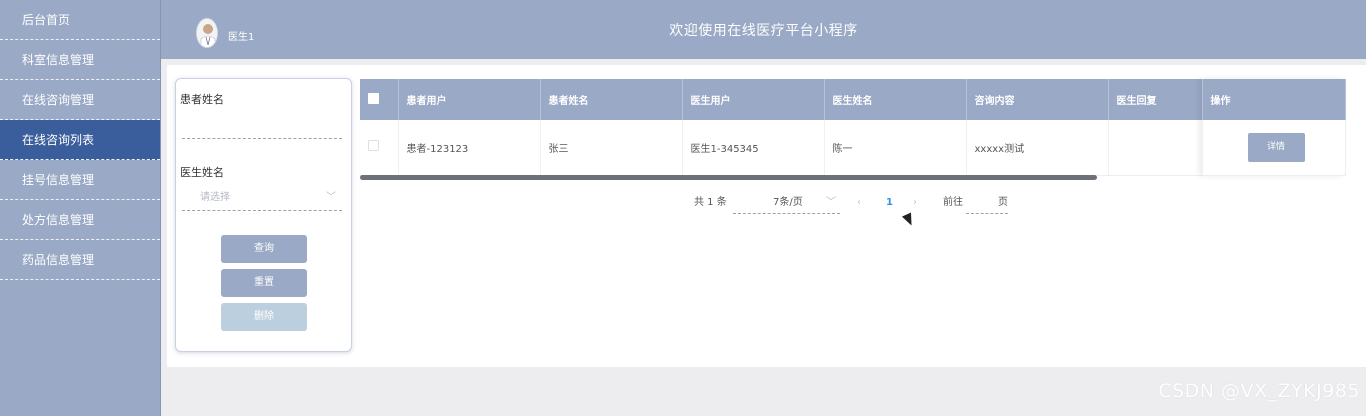 Image resolution: width=1366 pixels, height=416 pixels. Describe the element at coordinates (895, 148) in the screenshot. I see `cell-doctor-name: 陈一` at that location.